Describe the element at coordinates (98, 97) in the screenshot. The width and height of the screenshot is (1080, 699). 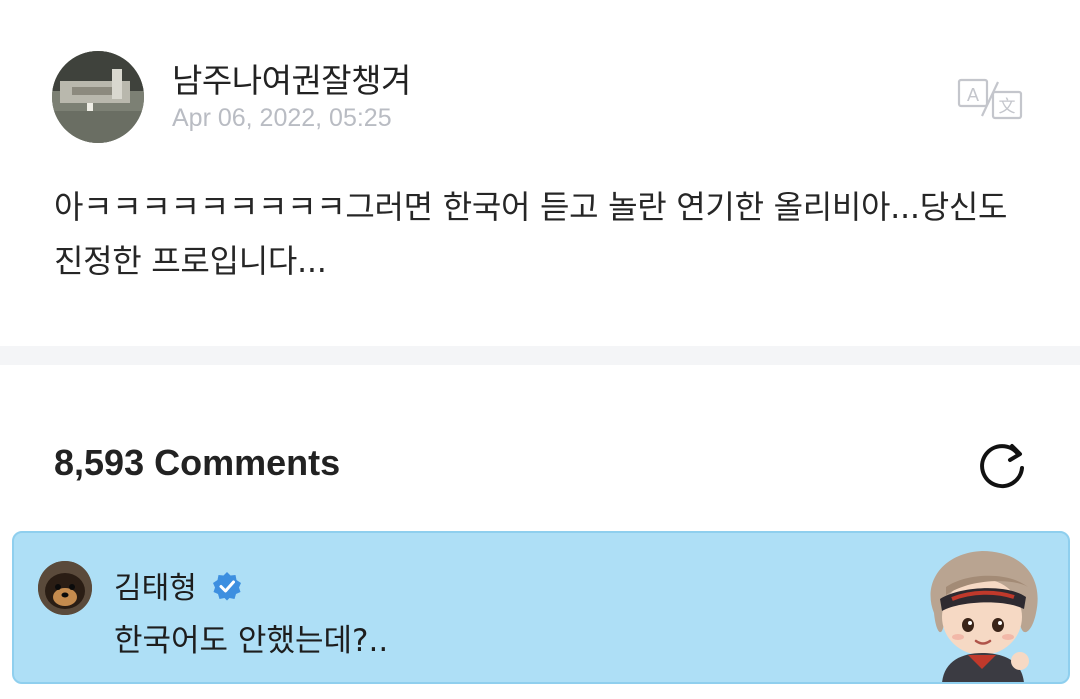
I see `author-avatar` at that location.